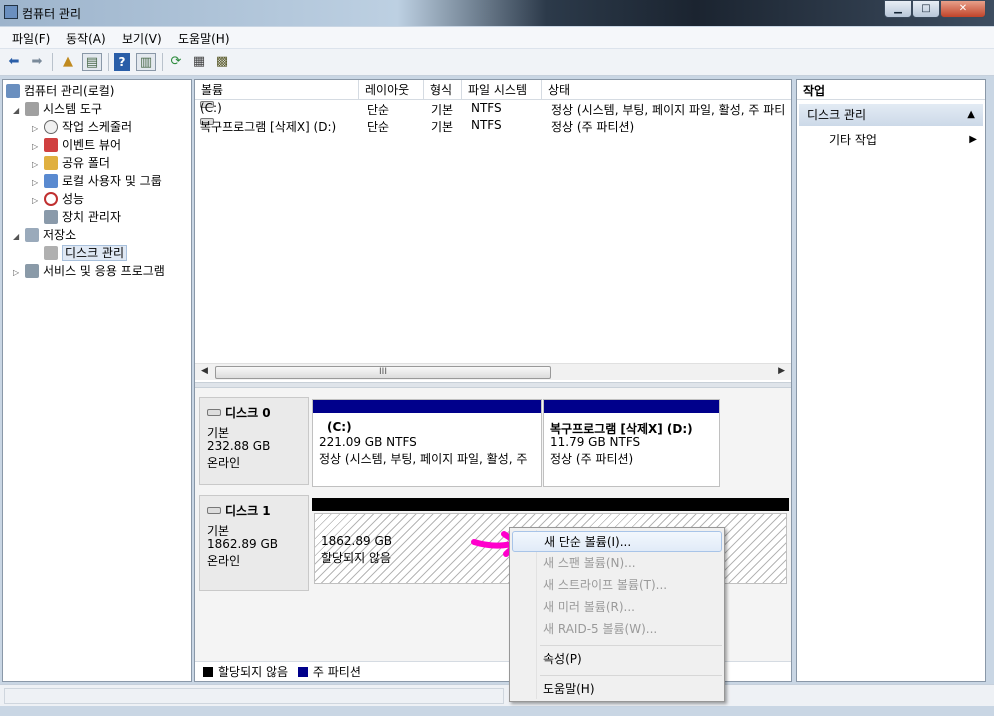 This screenshot has height=716, width=994. Describe the element at coordinates (592, 458) in the screenshot. I see `partition-status: 정상 (주 파티션)` at that location.